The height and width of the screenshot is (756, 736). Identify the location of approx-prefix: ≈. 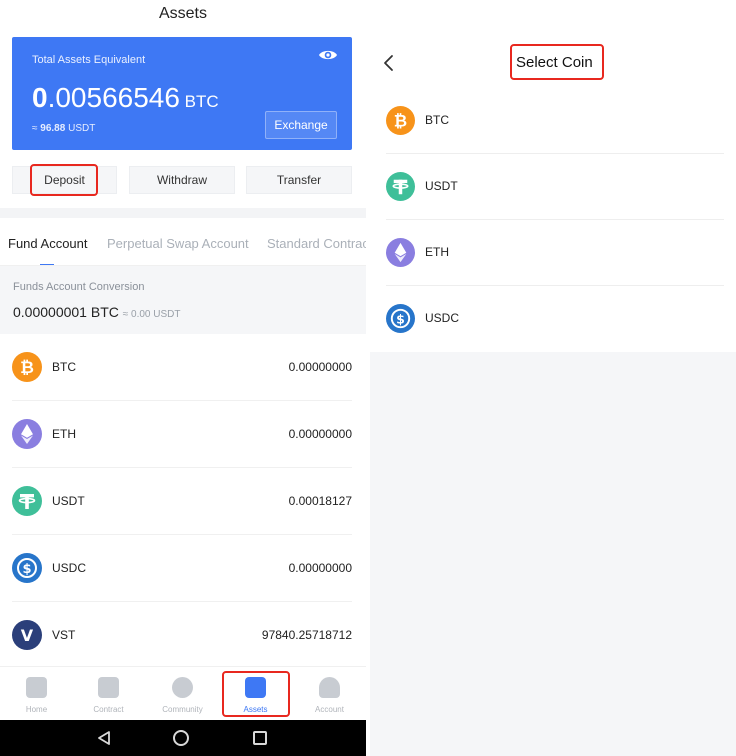
(35, 128).